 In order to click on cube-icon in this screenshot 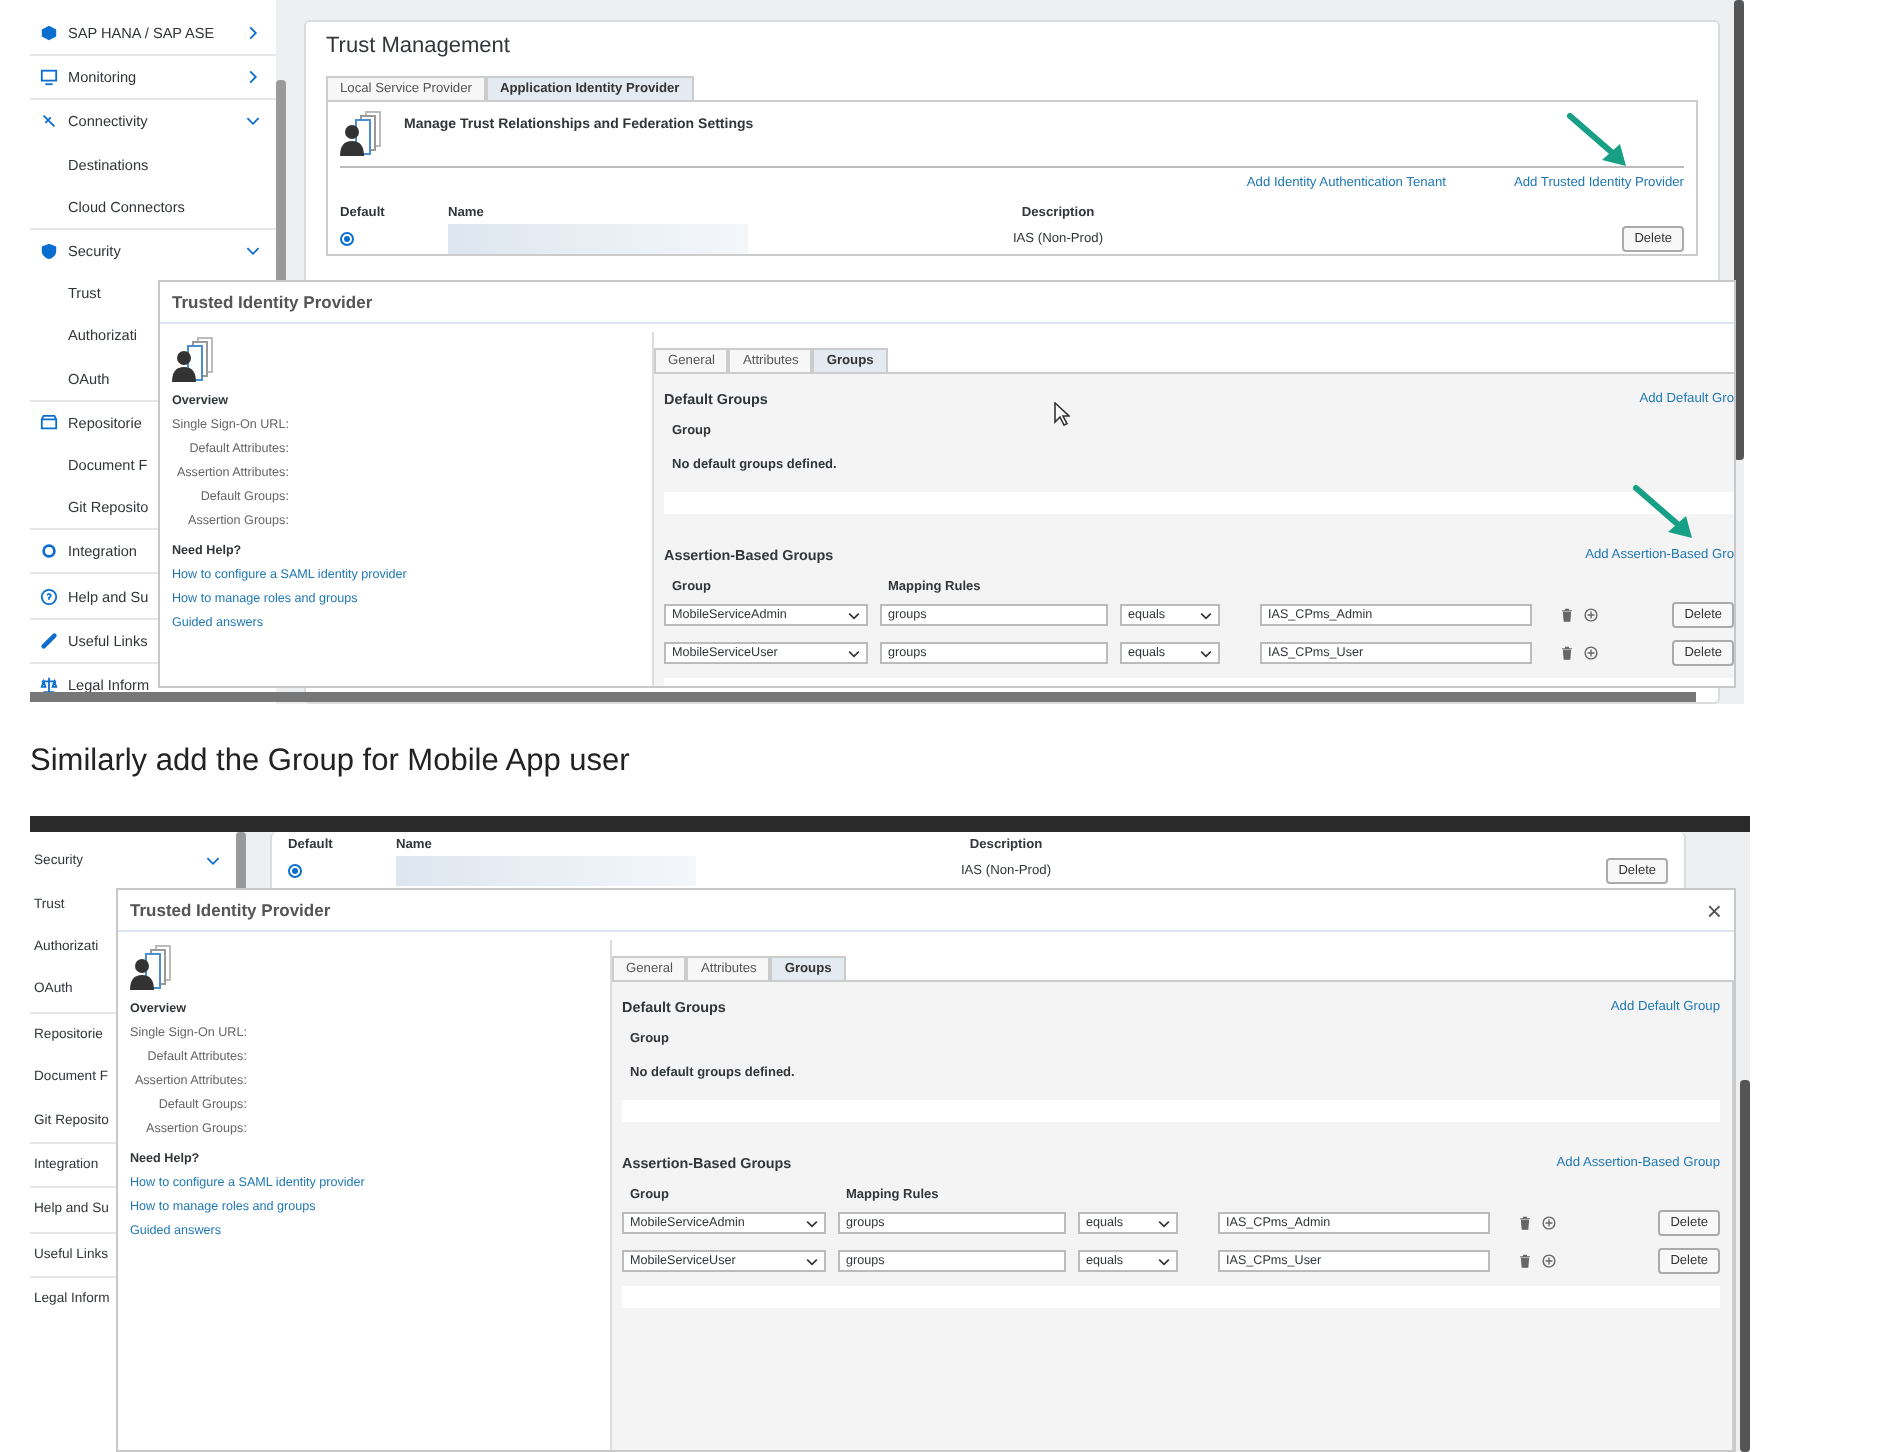, I will do `click(49, 33)`.